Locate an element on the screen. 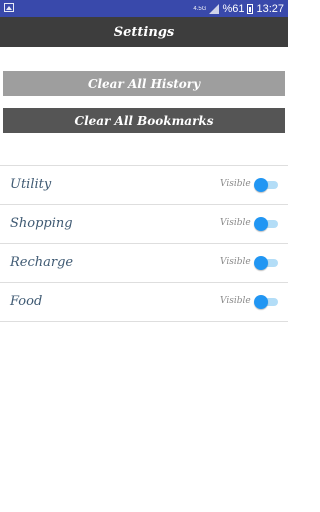 This screenshot has height=512, width=320. status-bar: 4.5G %61 13:27 is located at coordinates (144, 8).